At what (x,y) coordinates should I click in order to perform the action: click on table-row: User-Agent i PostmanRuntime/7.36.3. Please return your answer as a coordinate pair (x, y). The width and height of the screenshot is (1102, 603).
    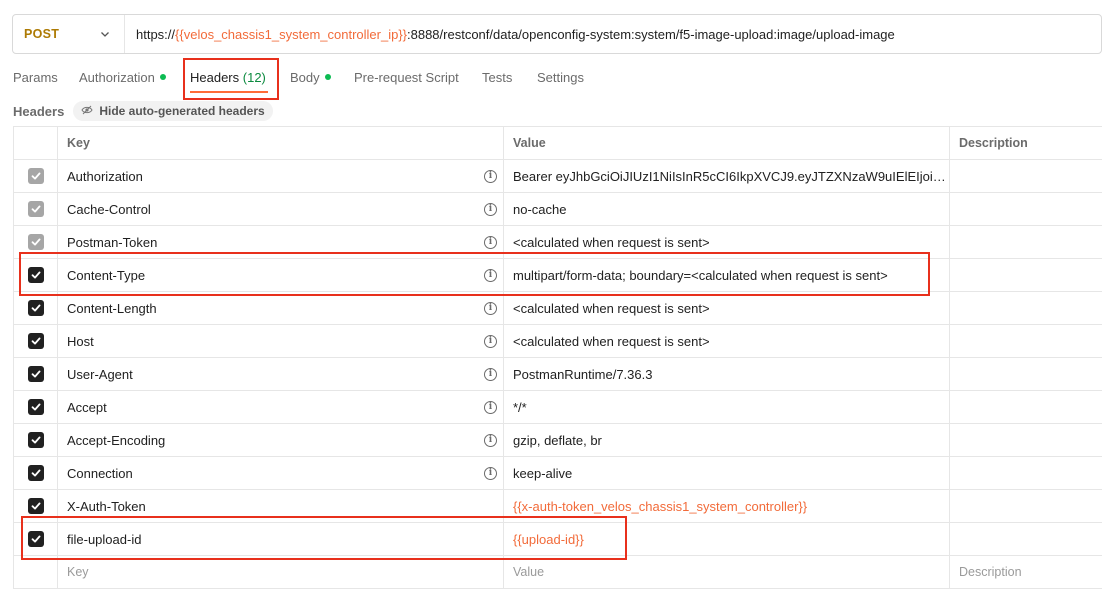
    Looking at the image, I should click on (557, 374).